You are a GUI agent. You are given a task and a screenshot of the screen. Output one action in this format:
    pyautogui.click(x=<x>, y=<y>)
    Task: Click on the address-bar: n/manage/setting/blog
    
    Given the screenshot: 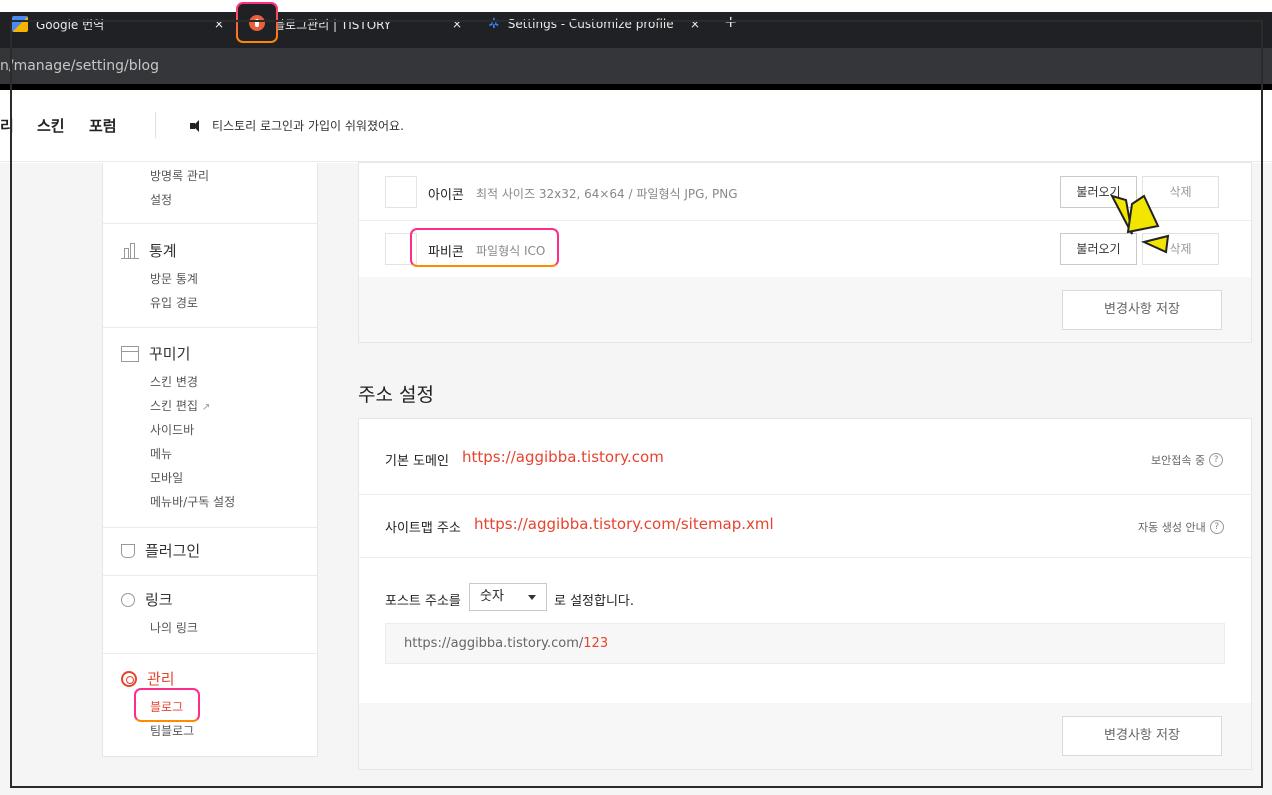 What is the action you would take?
    pyautogui.click(x=636, y=66)
    